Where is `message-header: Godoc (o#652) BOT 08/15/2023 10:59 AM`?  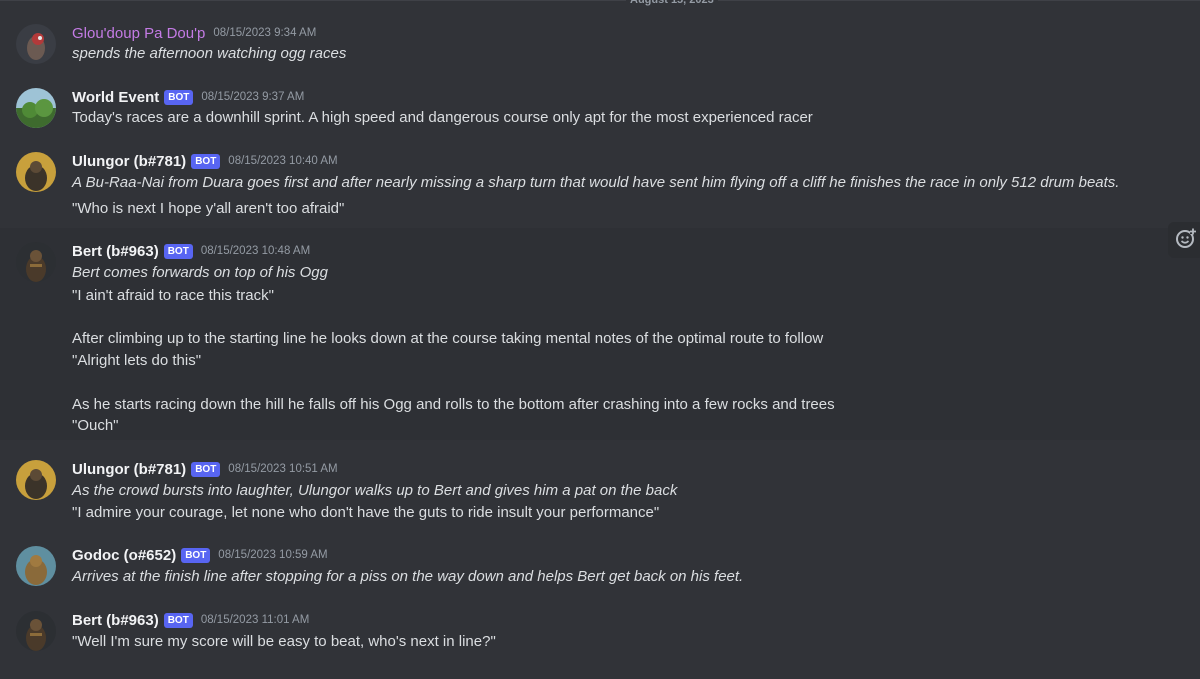
message-header: Godoc (o#652) BOT 08/15/2023 10:59 AM is located at coordinates (200, 555).